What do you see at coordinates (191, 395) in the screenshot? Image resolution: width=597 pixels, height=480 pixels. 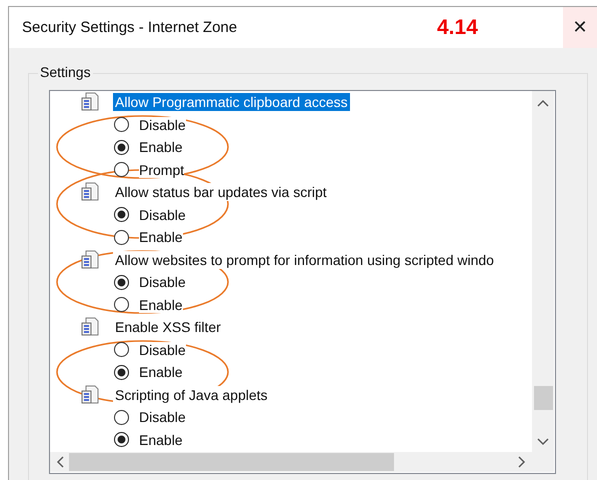 I see `setting-heading: Scripting of Java applets` at bounding box center [191, 395].